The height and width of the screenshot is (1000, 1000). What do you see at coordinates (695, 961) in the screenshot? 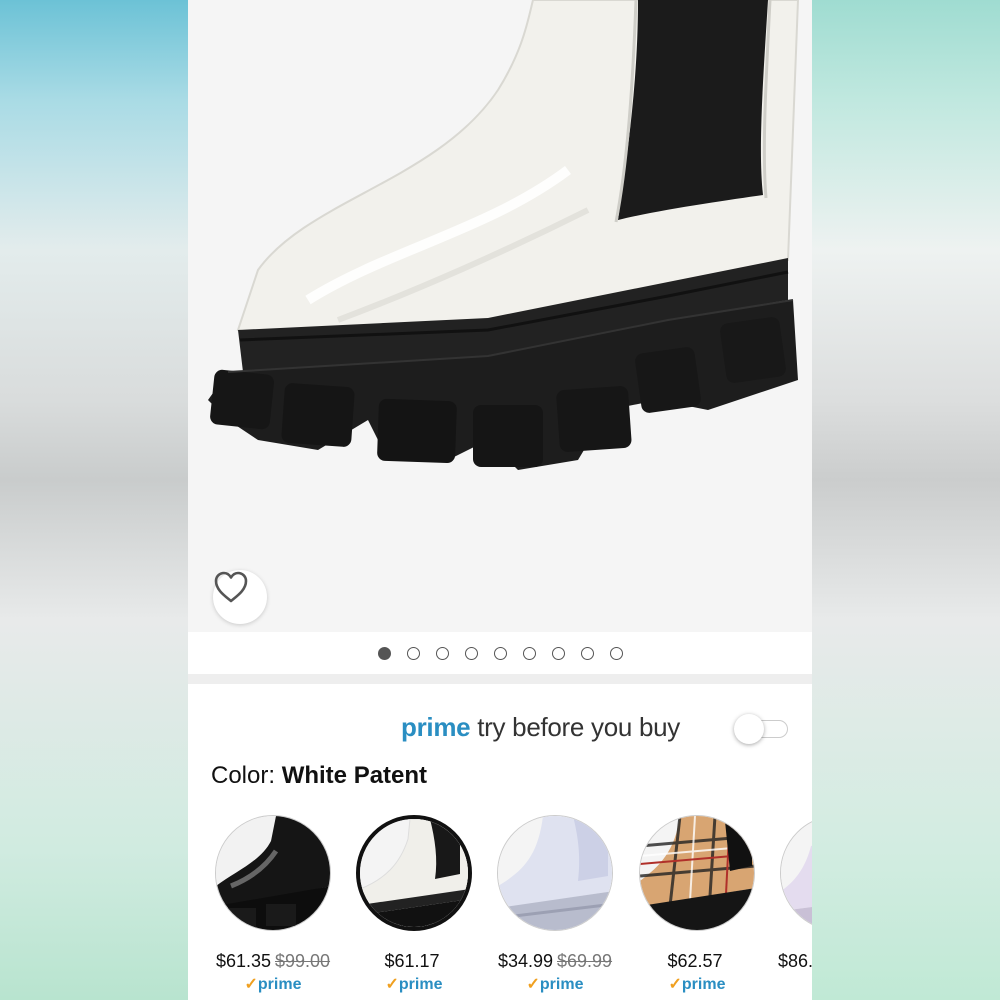
I see `swatch-price: $62.57` at bounding box center [695, 961].